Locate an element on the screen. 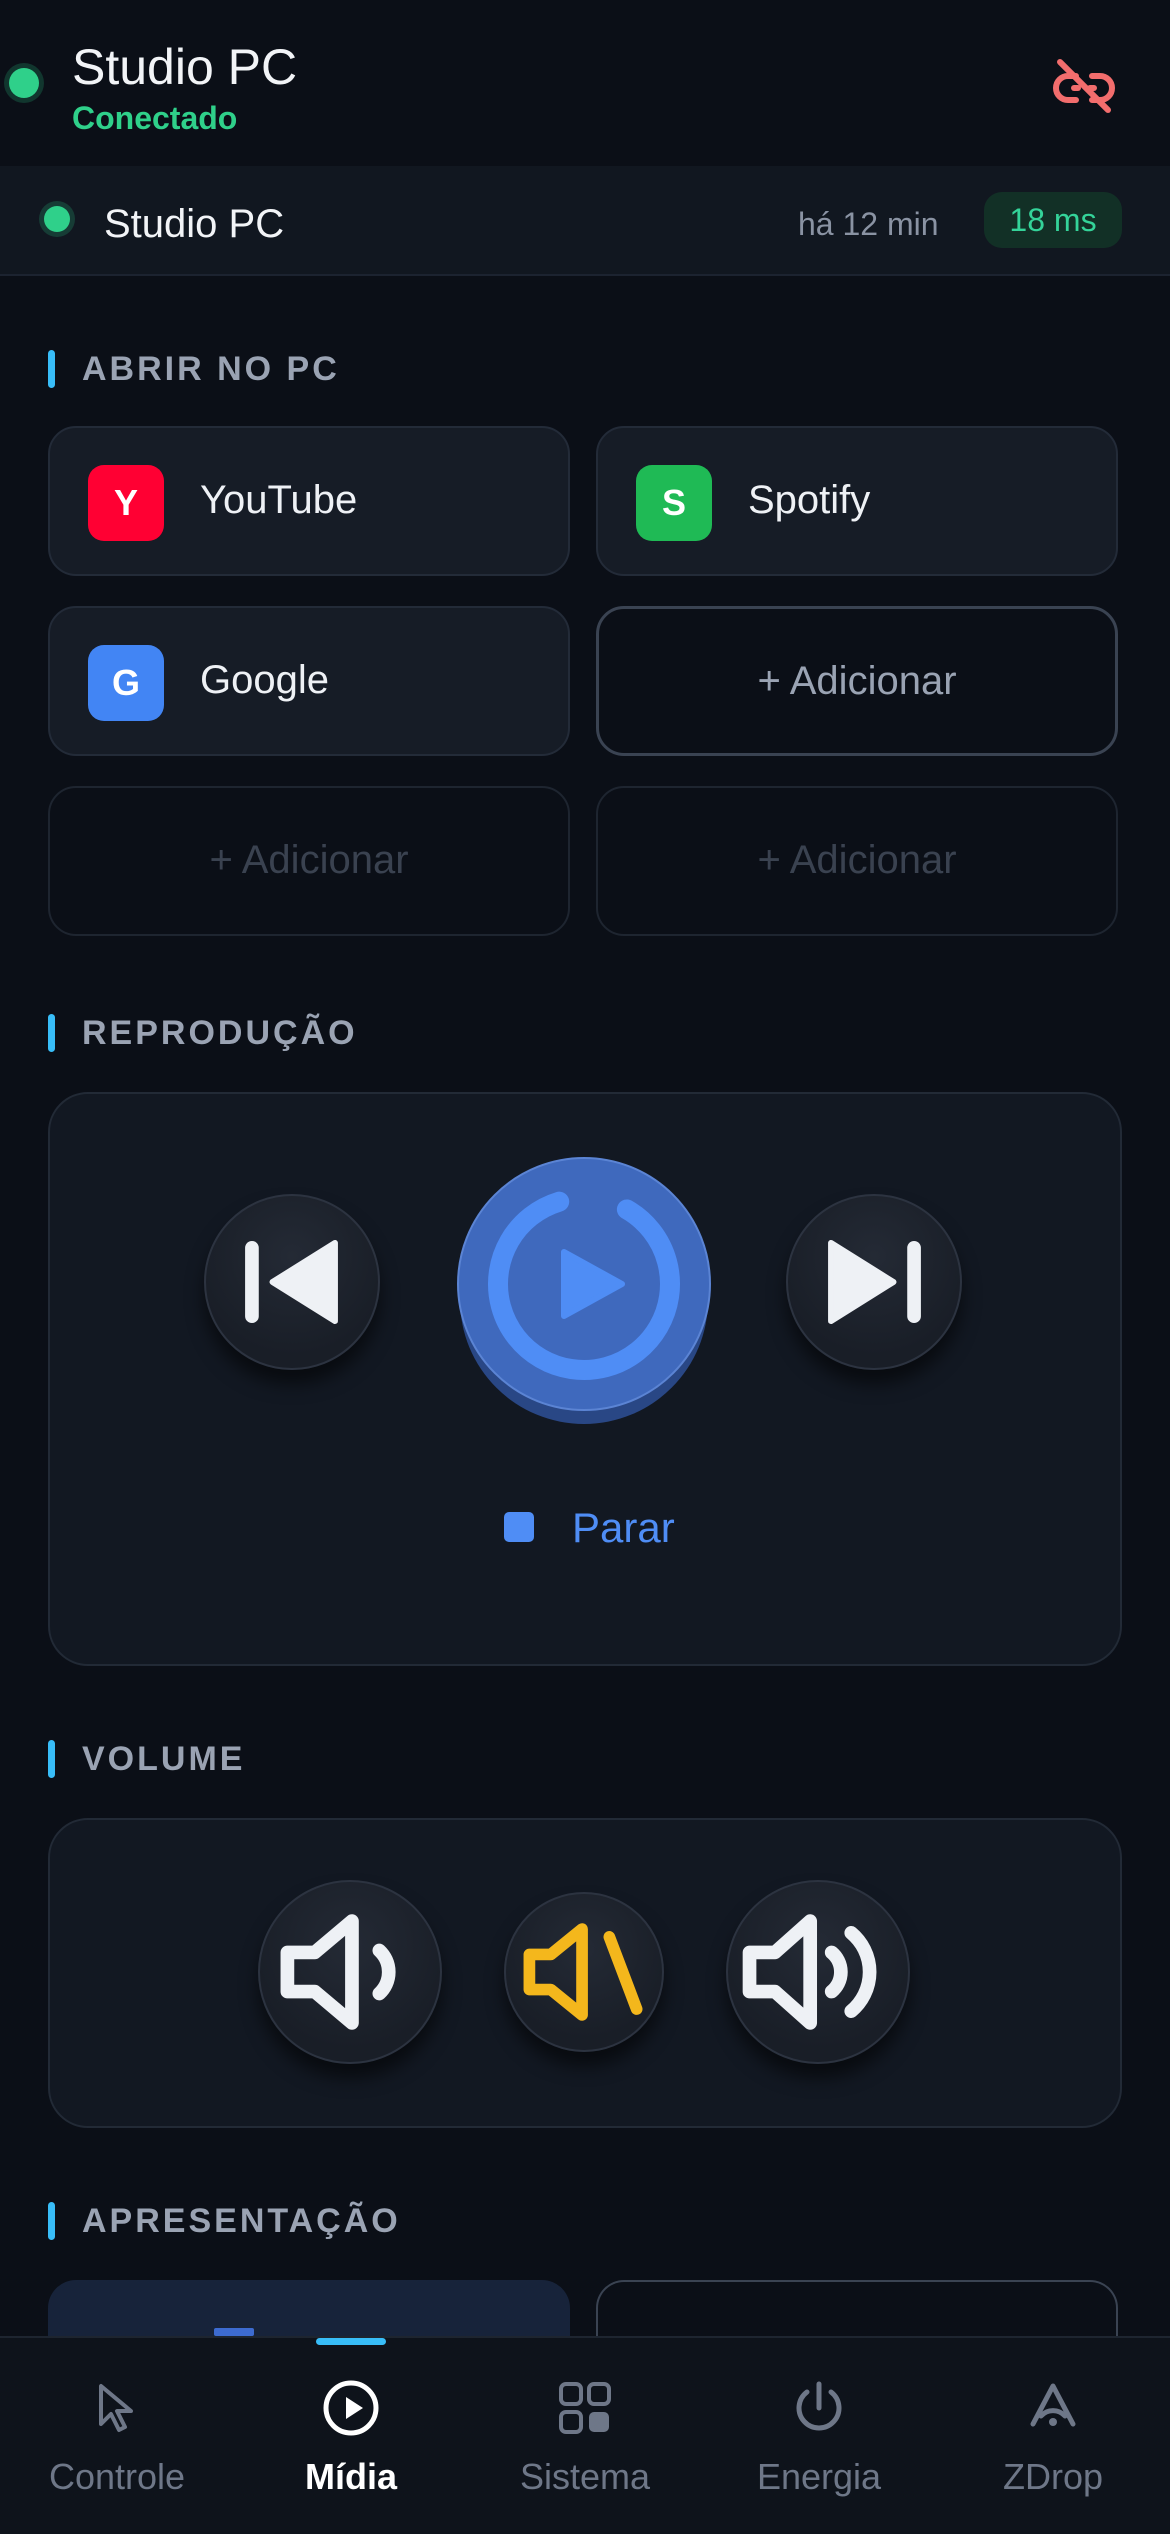  volume-down-button is located at coordinates (350, 1972).